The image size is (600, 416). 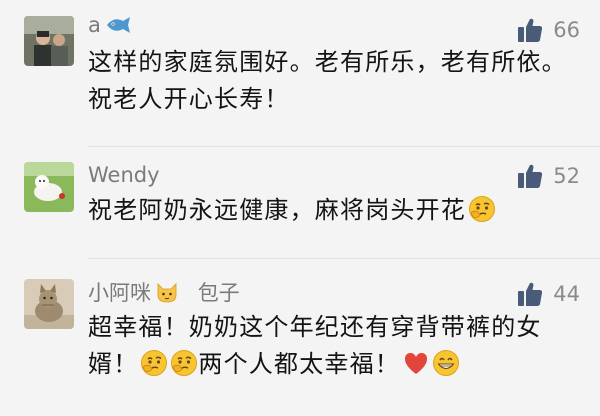 I want to click on grinning-face-emoji-icon, so click(x=446, y=363).